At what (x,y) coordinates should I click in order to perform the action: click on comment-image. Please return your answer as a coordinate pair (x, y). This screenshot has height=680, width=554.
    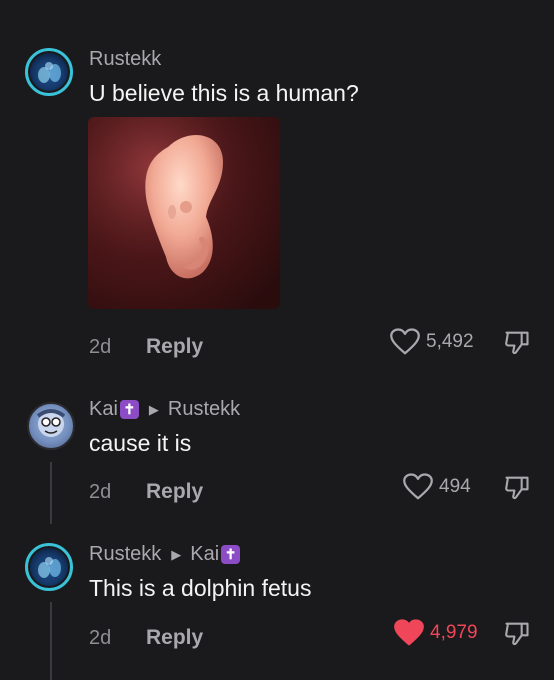
    Looking at the image, I should click on (184, 213).